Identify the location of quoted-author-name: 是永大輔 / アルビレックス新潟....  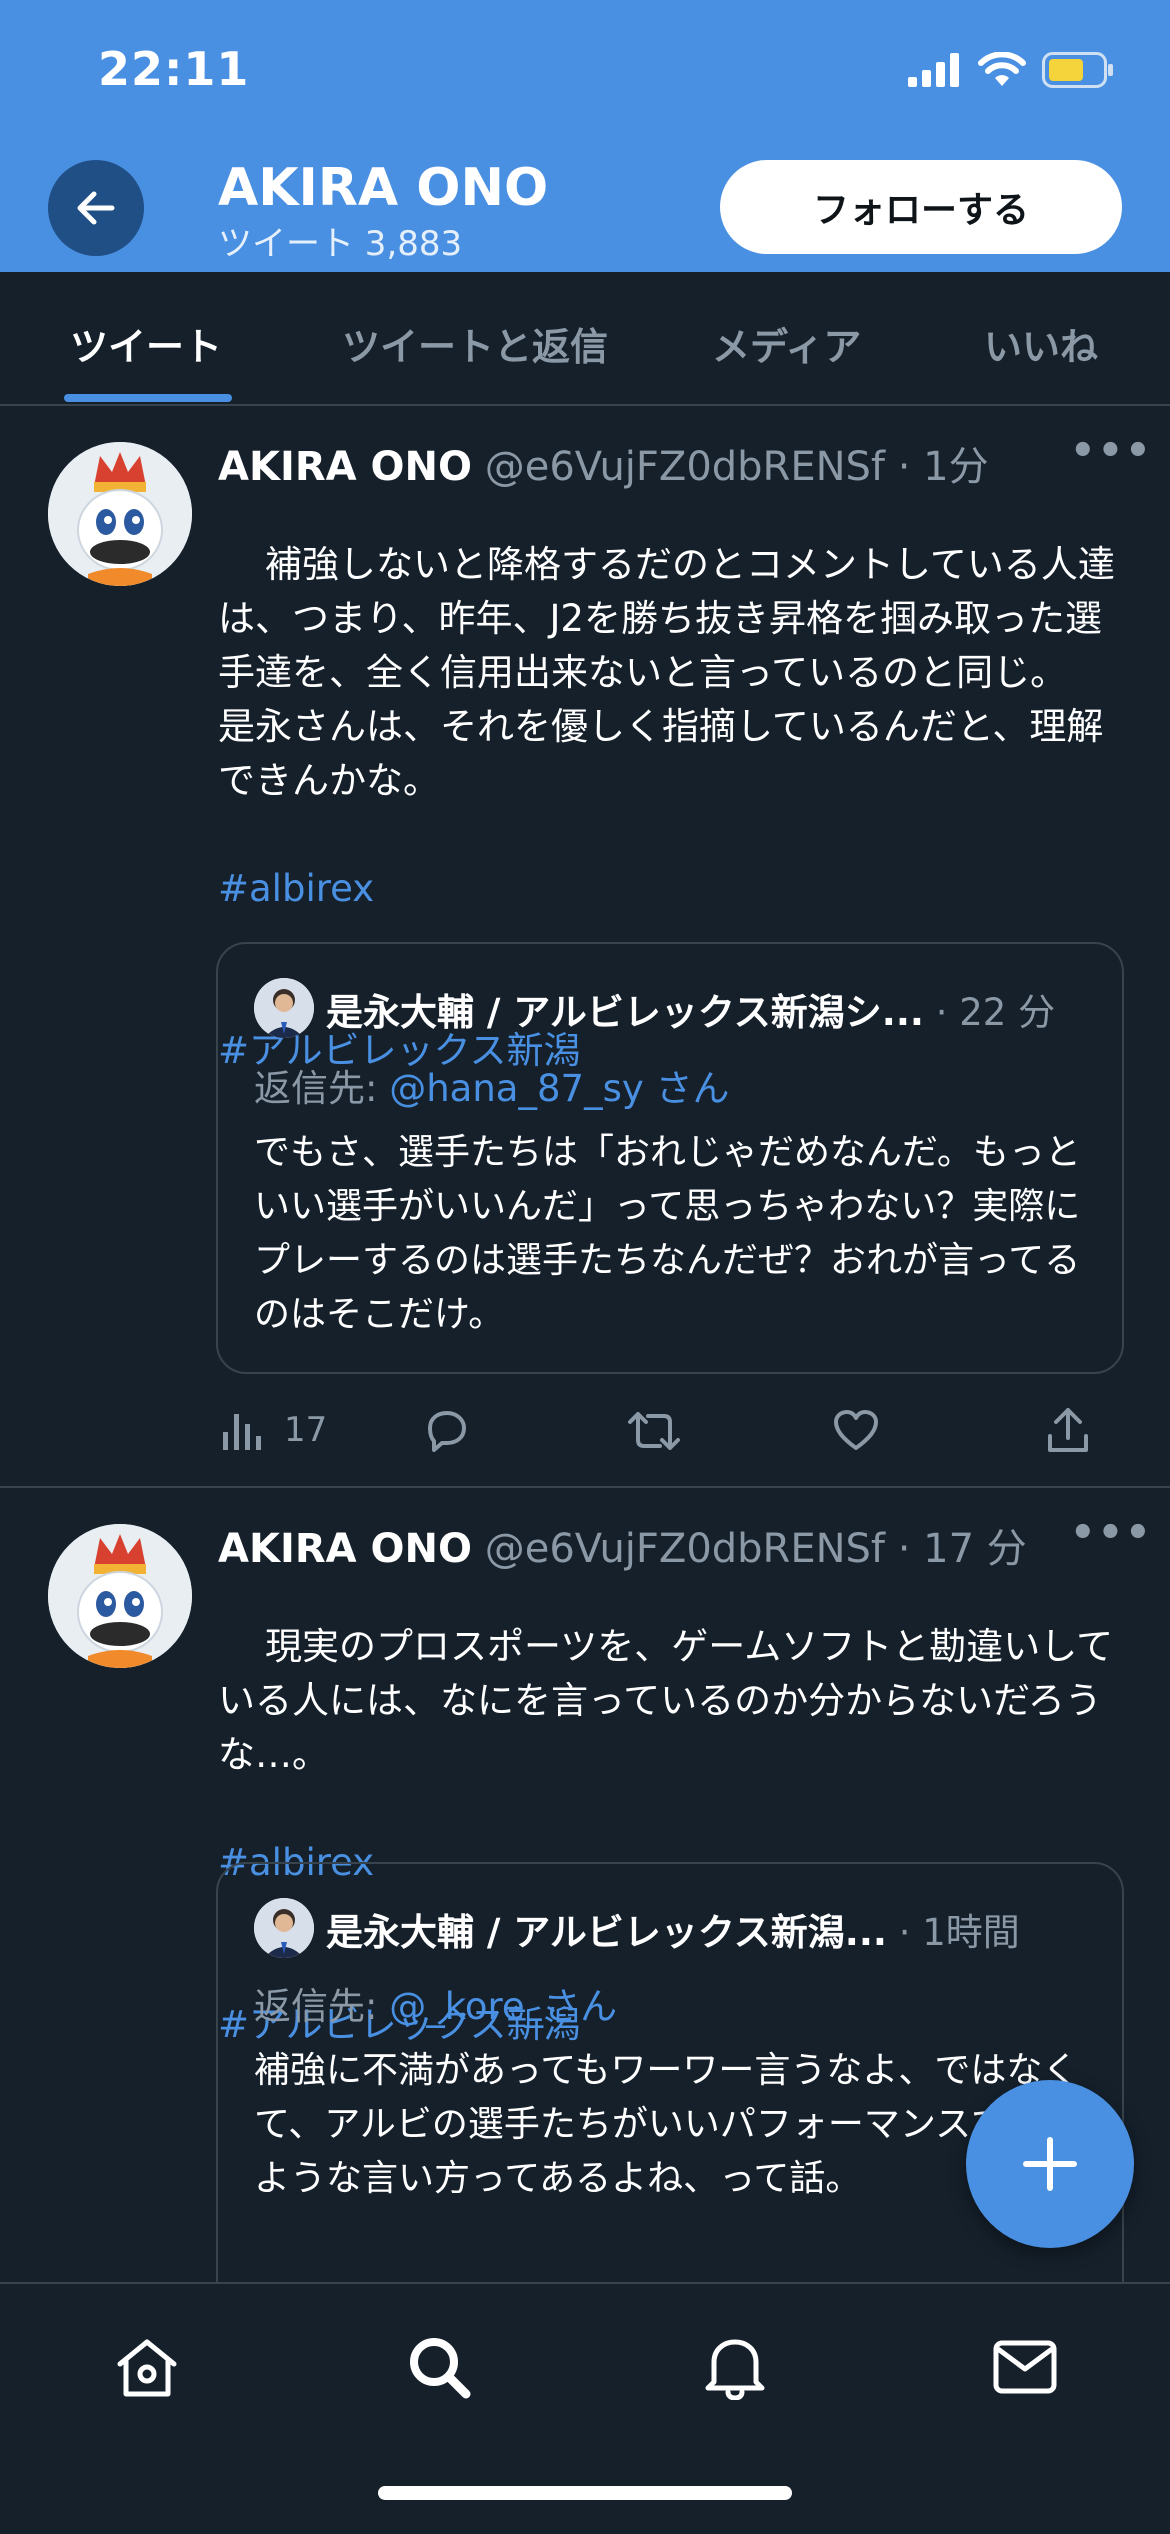
(606, 1932).